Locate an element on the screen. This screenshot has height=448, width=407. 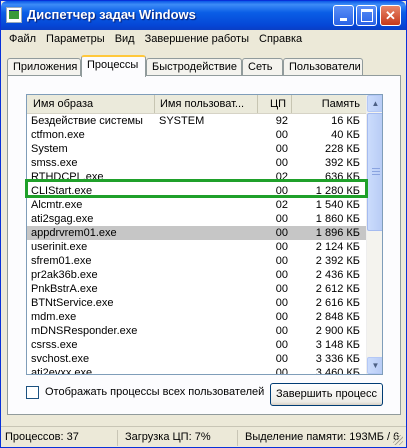
cell-image-name: smss.exe is located at coordinates (54, 163).